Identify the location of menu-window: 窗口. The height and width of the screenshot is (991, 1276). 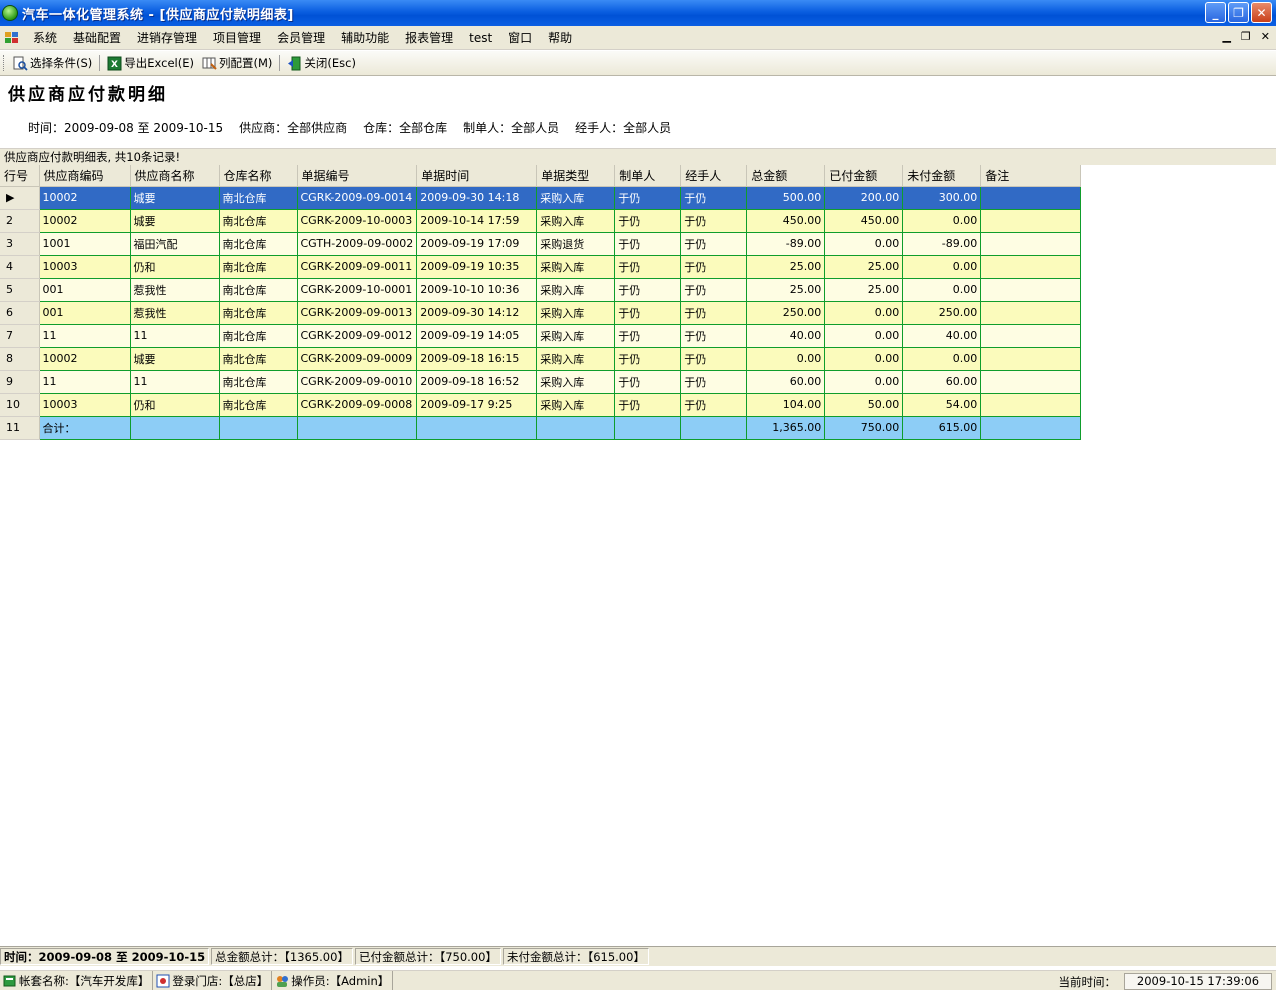
(520, 38).